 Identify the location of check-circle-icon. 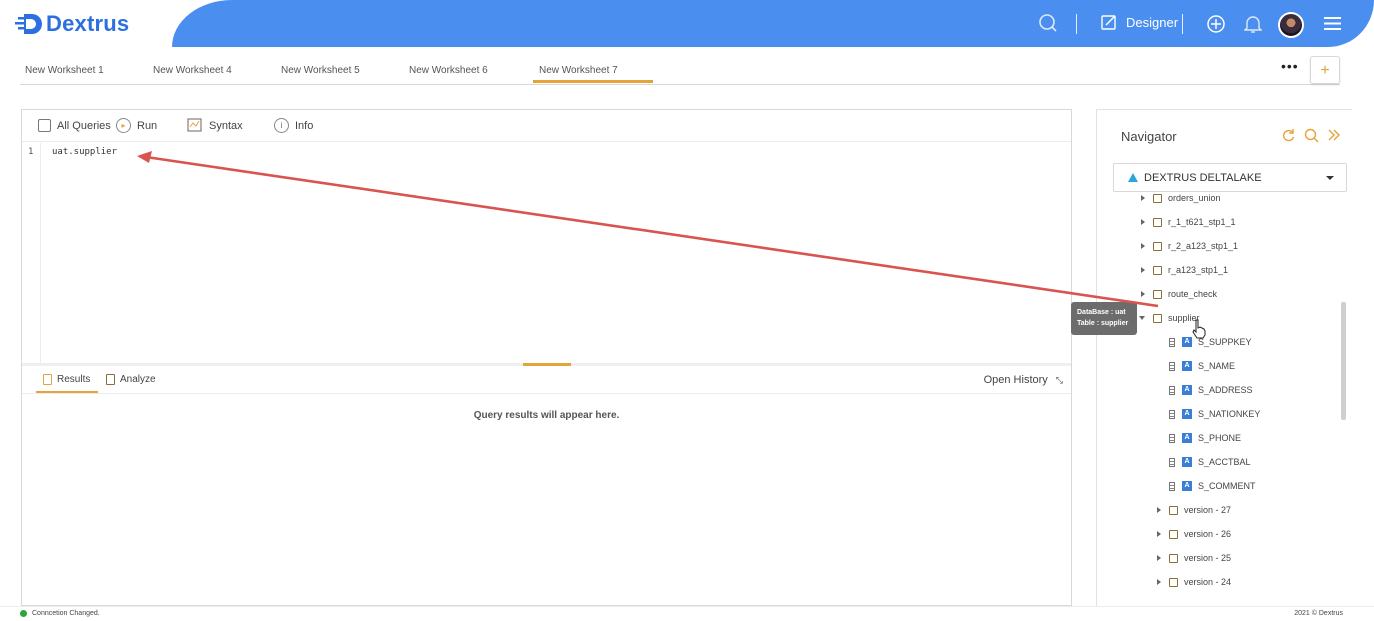
(23, 613).